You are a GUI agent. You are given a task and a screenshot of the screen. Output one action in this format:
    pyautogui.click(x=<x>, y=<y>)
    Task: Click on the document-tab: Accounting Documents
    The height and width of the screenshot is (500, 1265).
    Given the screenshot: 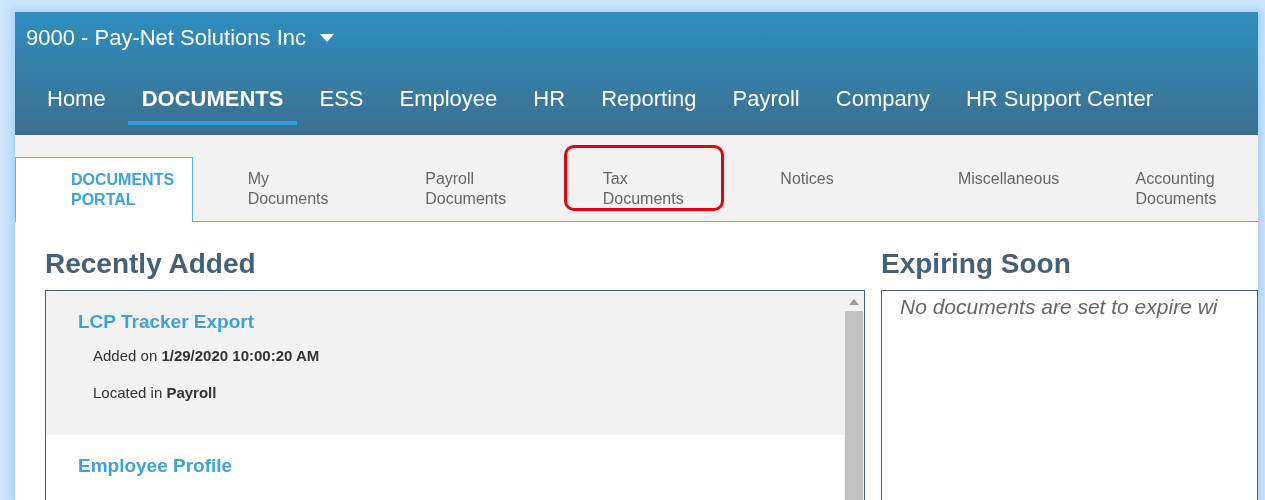 What is the action you would take?
    pyautogui.click(x=1169, y=189)
    